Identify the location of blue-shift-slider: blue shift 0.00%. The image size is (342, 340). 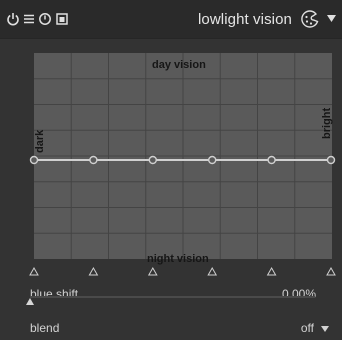
(171, 294).